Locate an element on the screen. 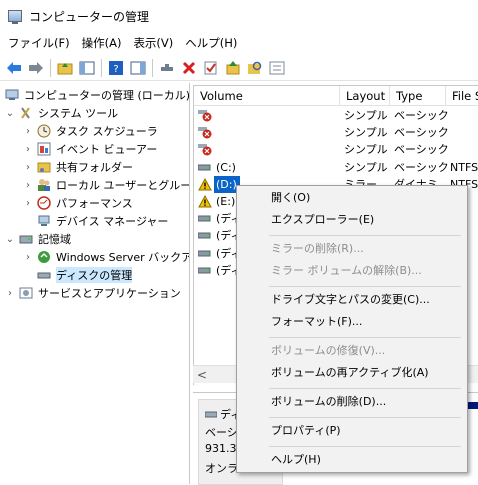  tree-item-event-viewer: › イベント ビューアー is located at coordinates (89, 149).